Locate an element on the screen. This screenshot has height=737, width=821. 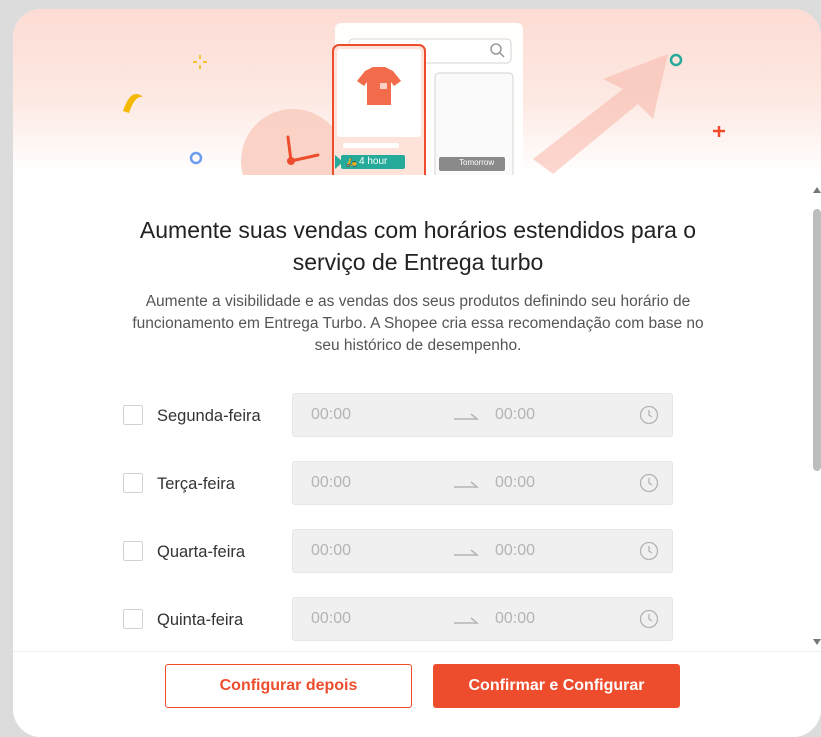
time-range-picker-segunda: 00:00 00:00 is located at coordinates (482, 415).